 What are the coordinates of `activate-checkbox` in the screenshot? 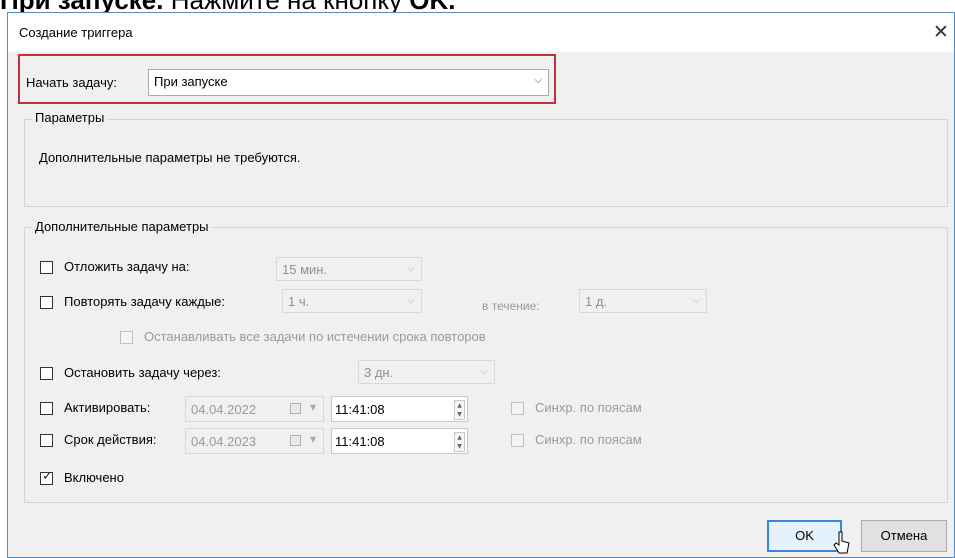 It's located at (46, 408).